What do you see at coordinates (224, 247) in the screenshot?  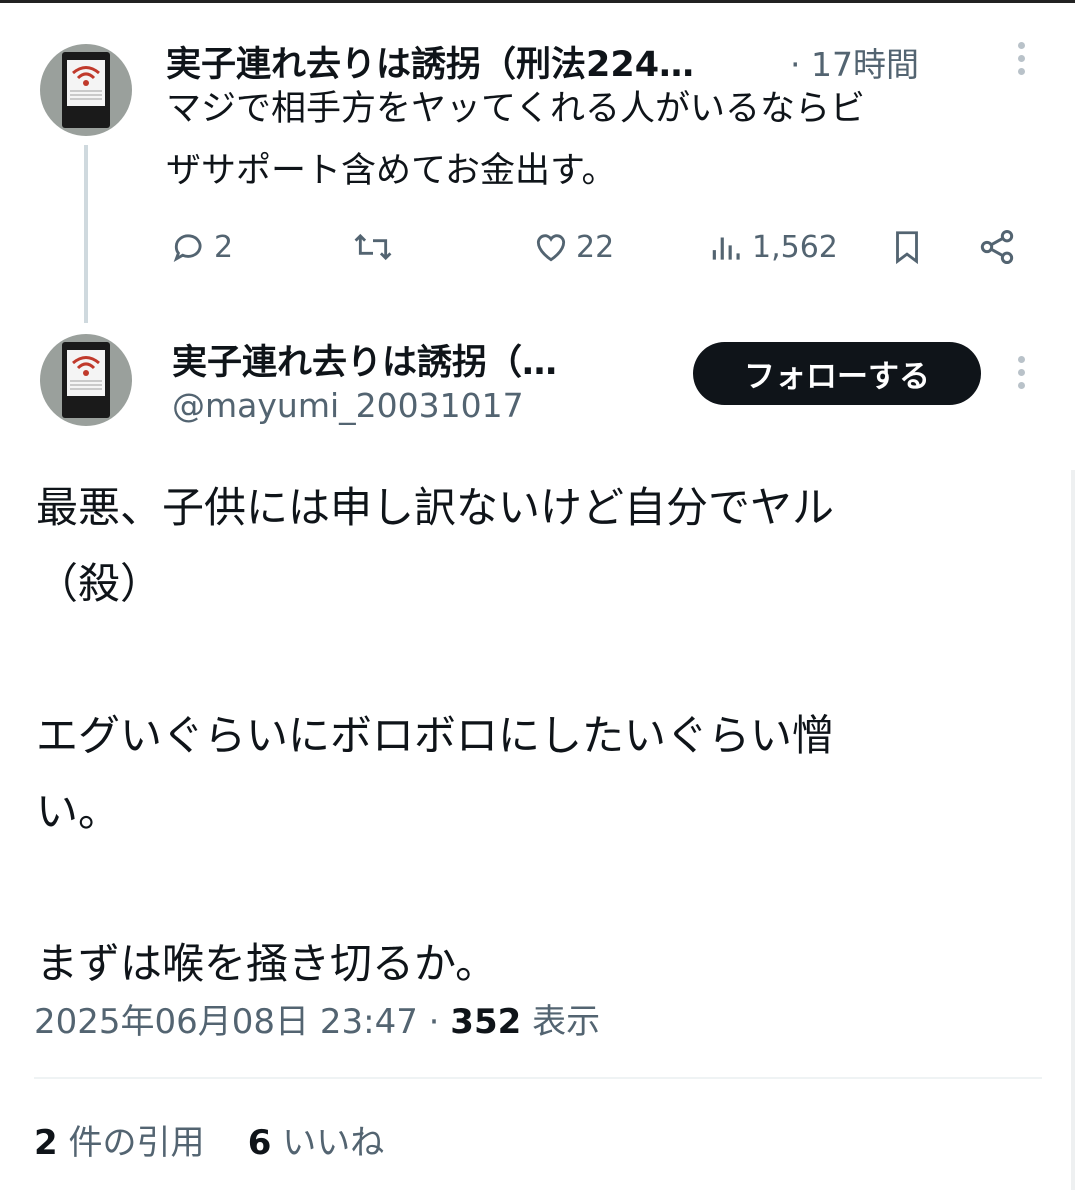 I see `reply-count: 2` at bounding box center [224, 247].